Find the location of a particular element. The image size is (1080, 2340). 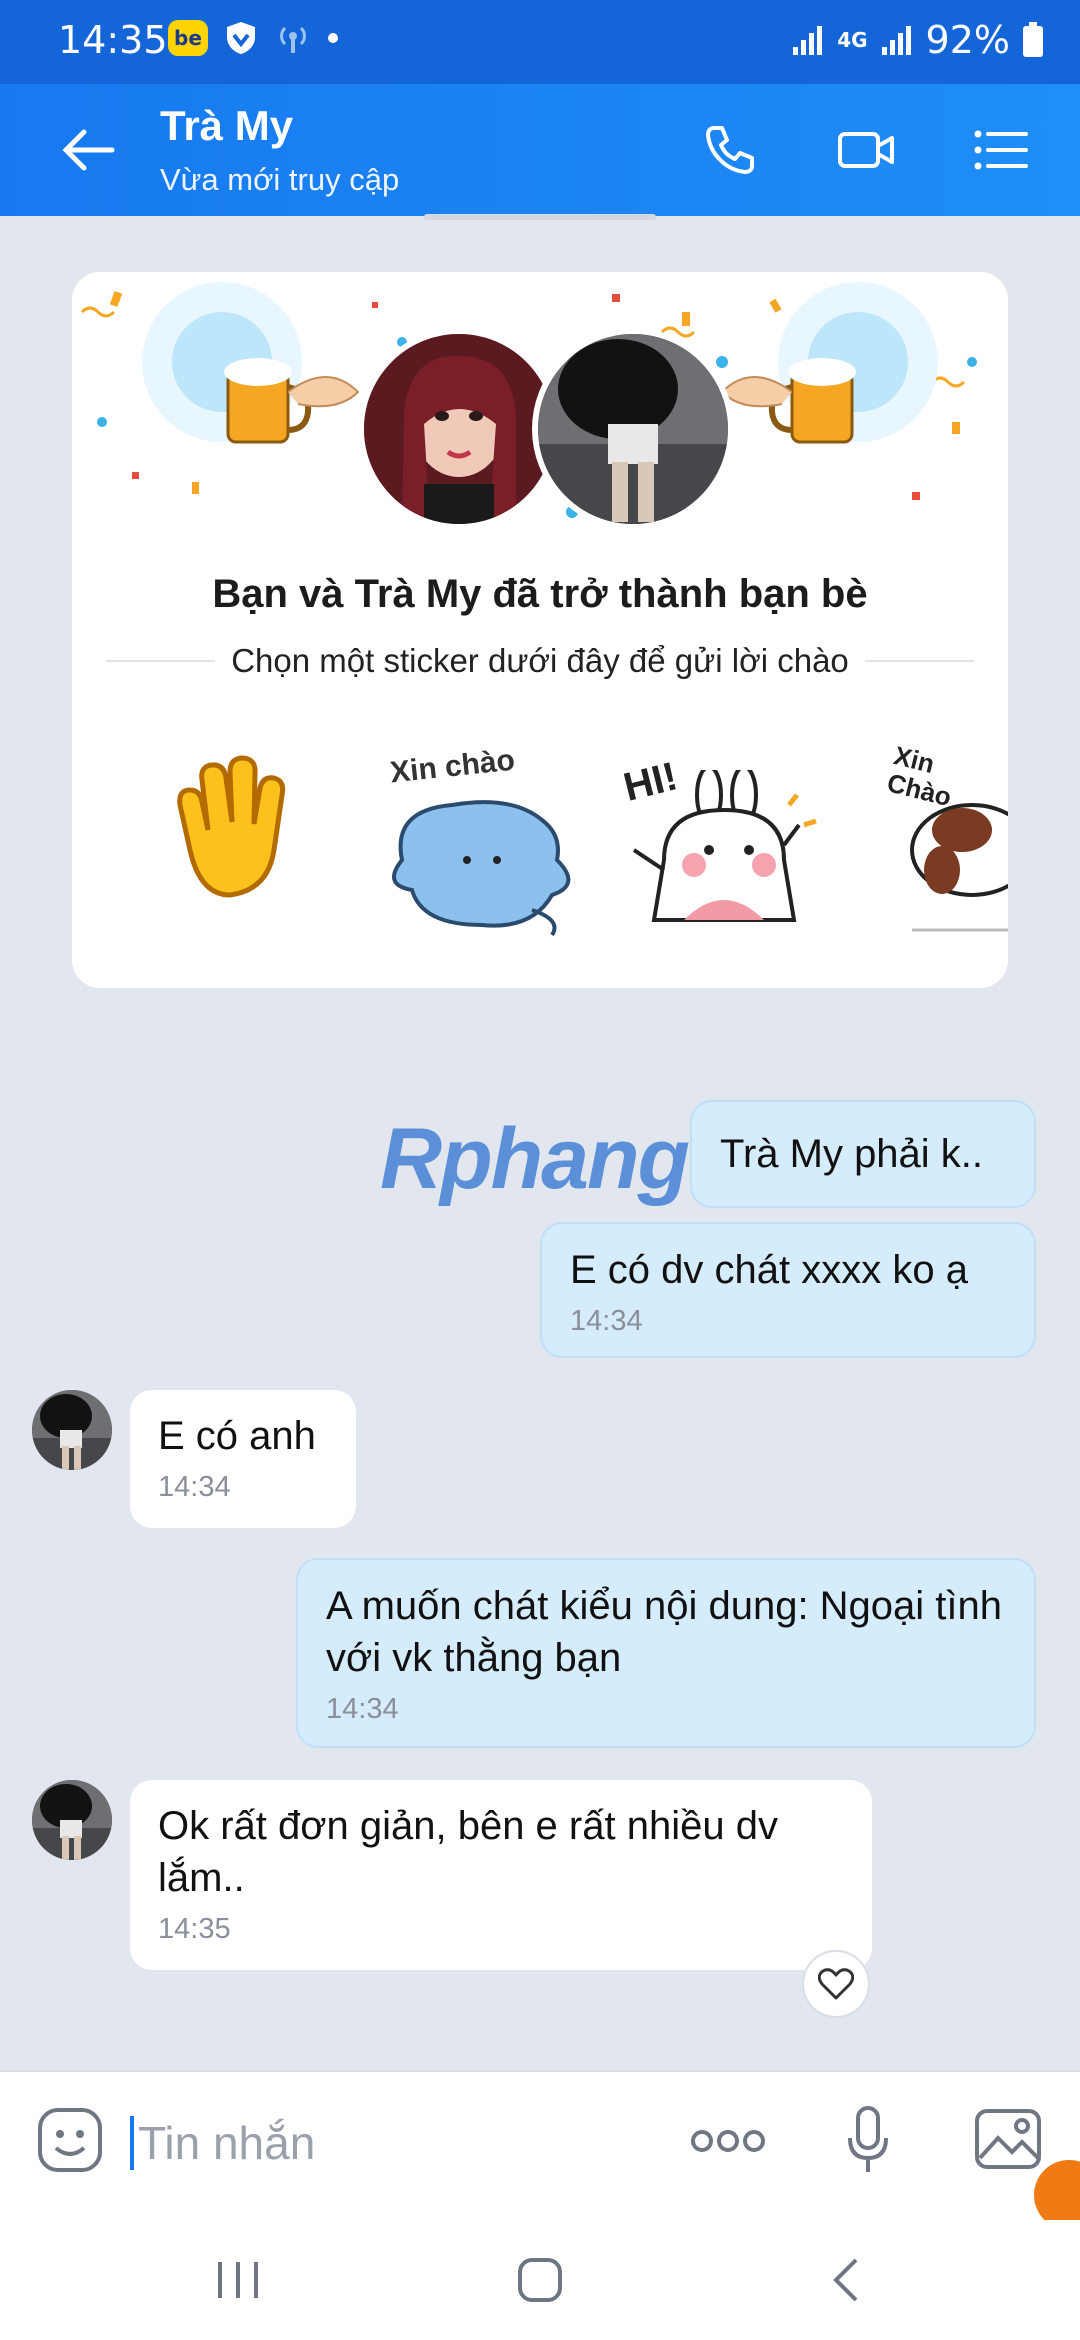

message-bubble-out: Trà My phải k.. is located at coordinates (863, 1154).